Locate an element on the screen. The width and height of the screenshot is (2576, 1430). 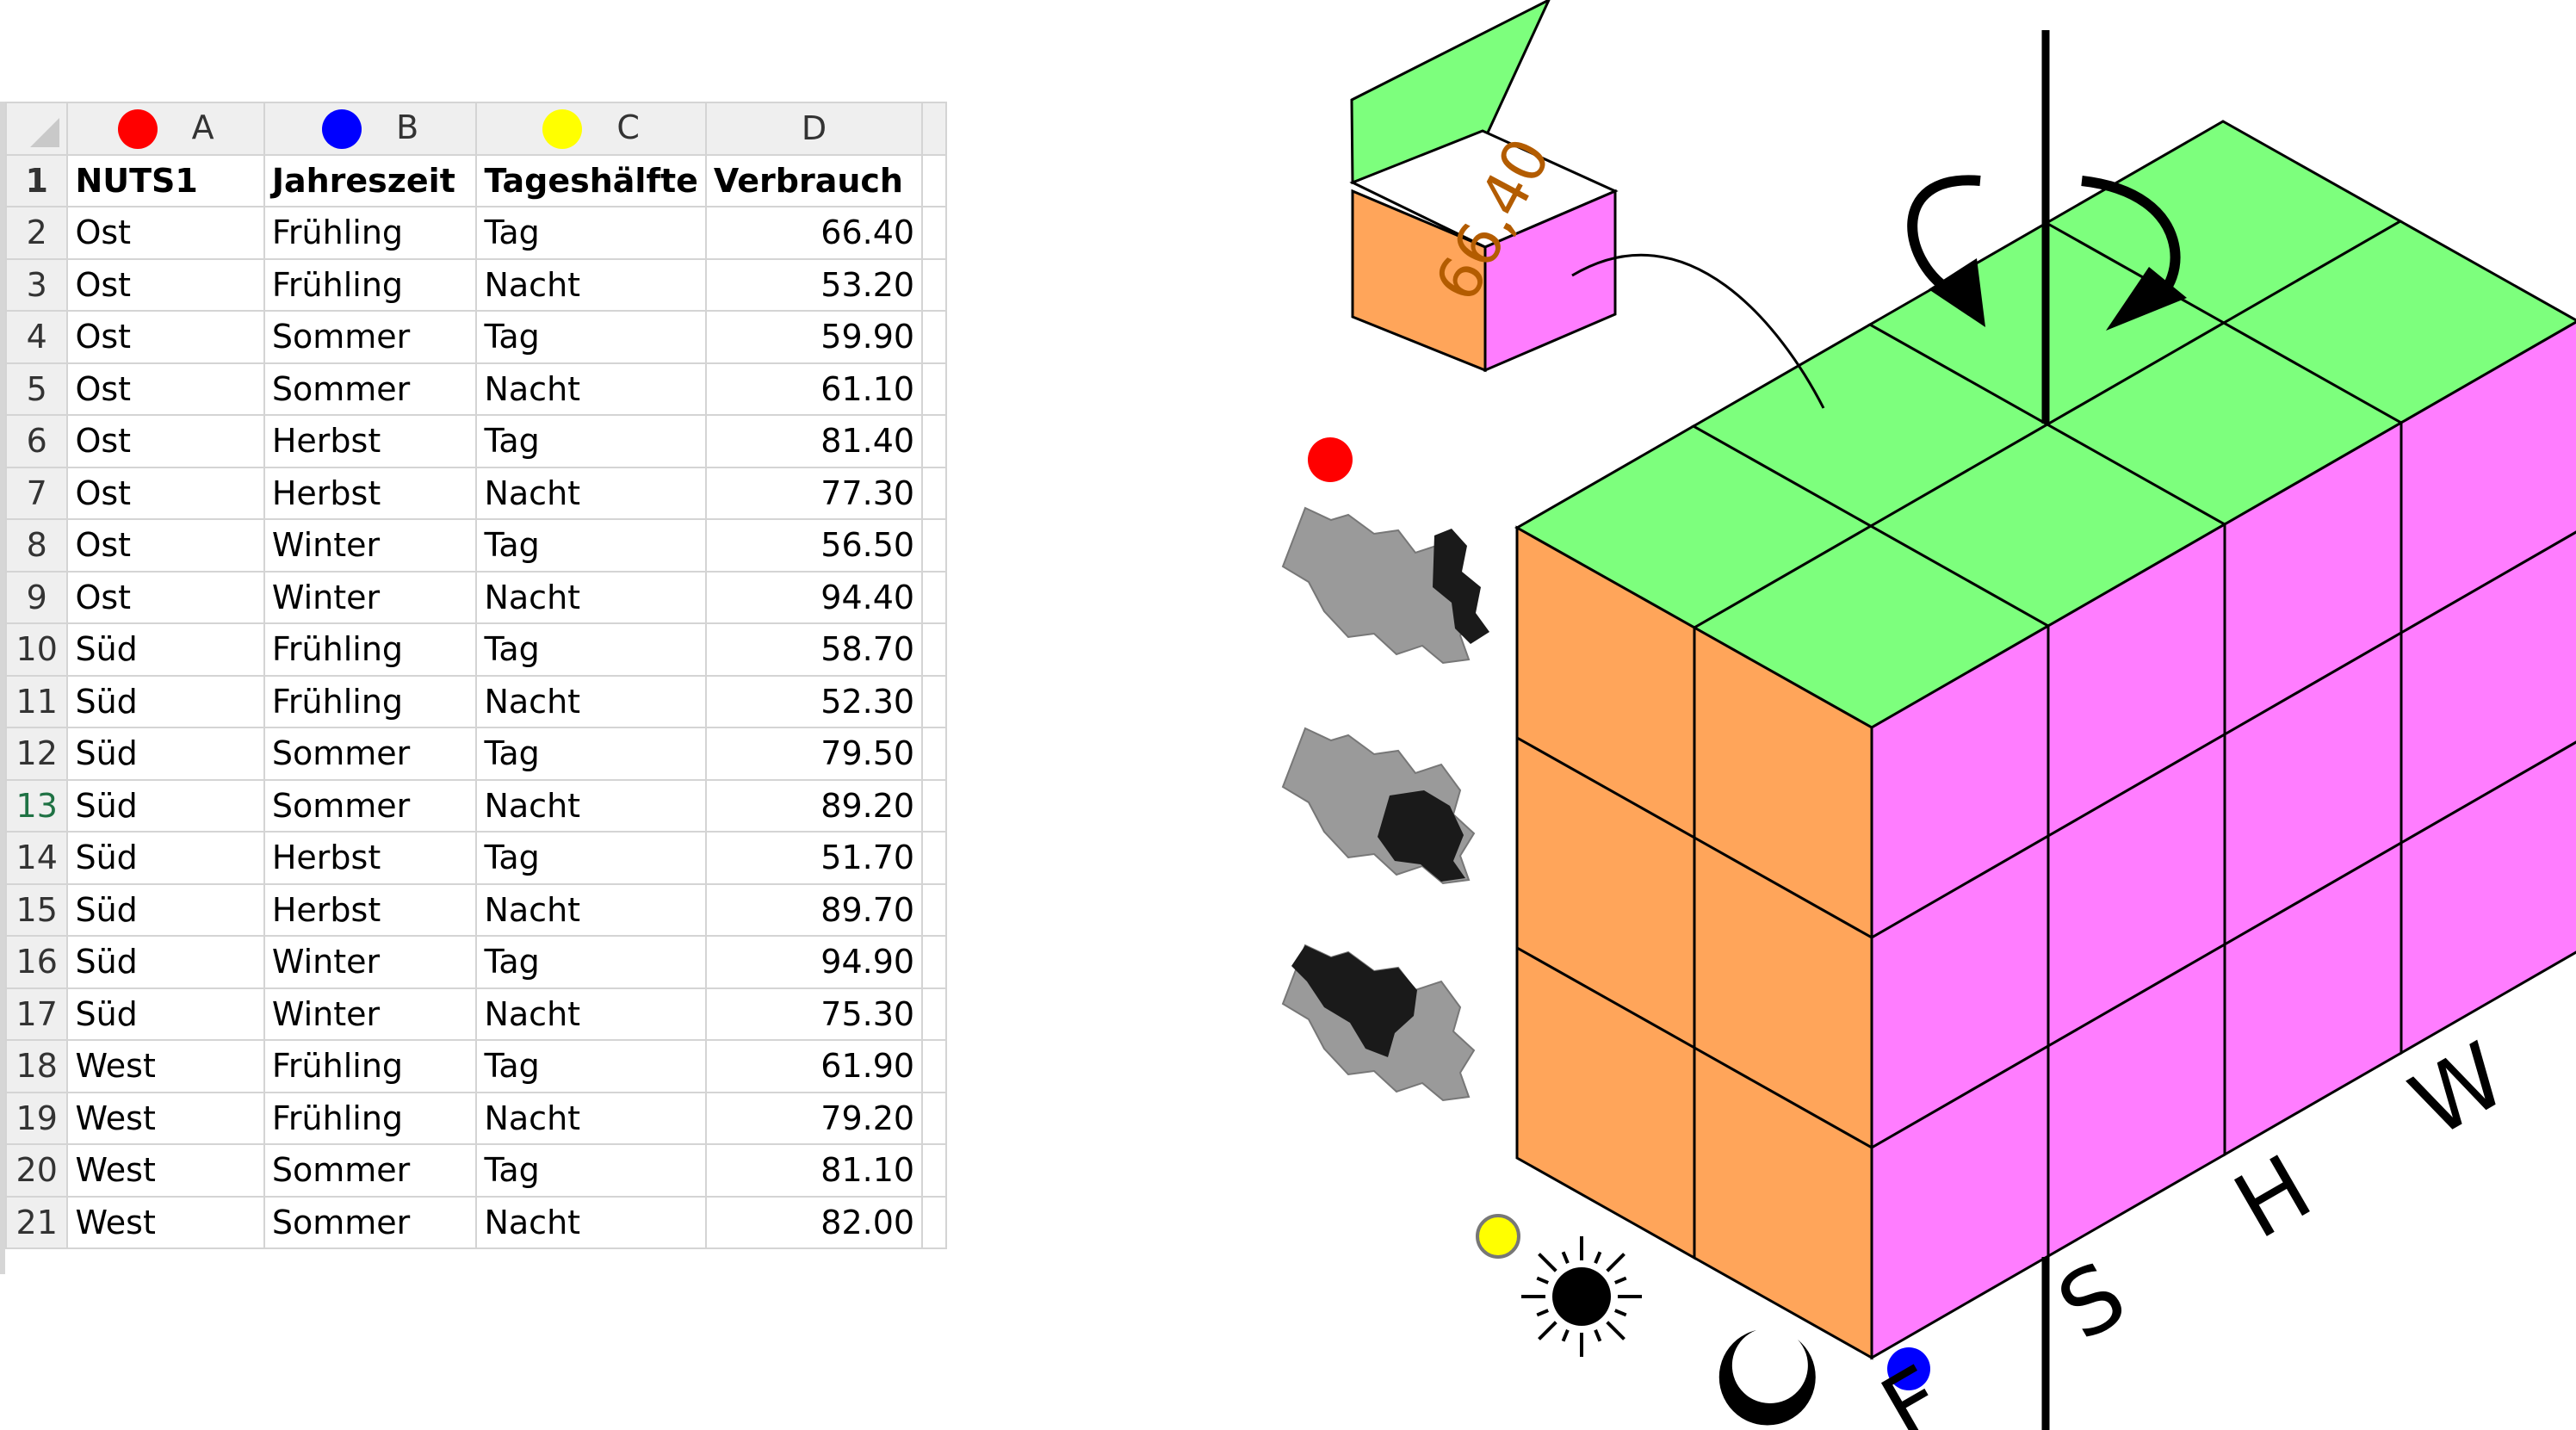
season-label: S is located at coordinates (2092, 1301).